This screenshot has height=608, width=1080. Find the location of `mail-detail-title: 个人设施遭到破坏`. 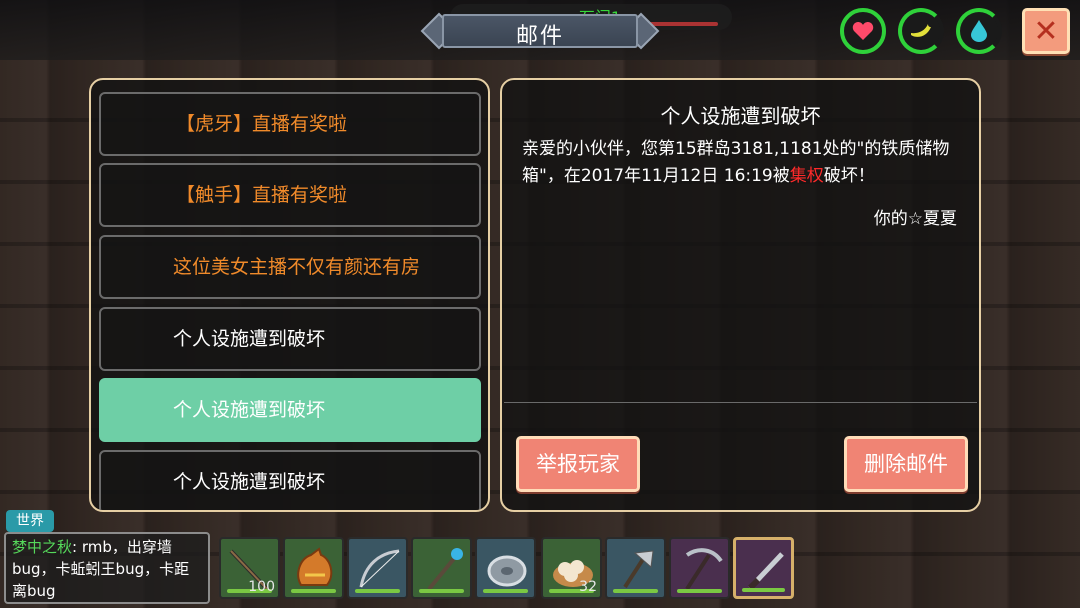

mail-detail-title: 个人设施遭到破坏 is located at coordinates (740, 116).